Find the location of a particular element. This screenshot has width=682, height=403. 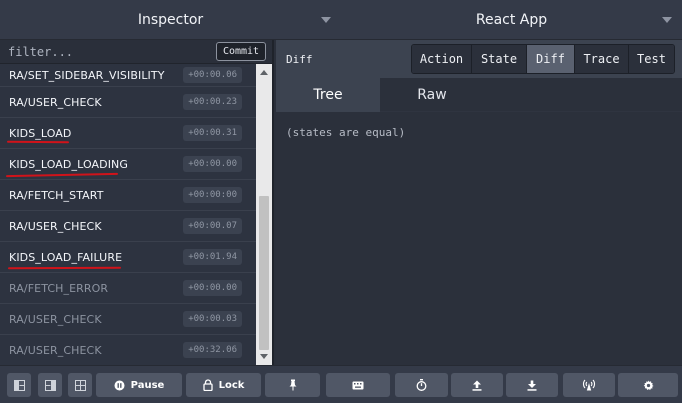

action-name: KIDS_LOAD_LOADING is located at coordinates (68, 164).